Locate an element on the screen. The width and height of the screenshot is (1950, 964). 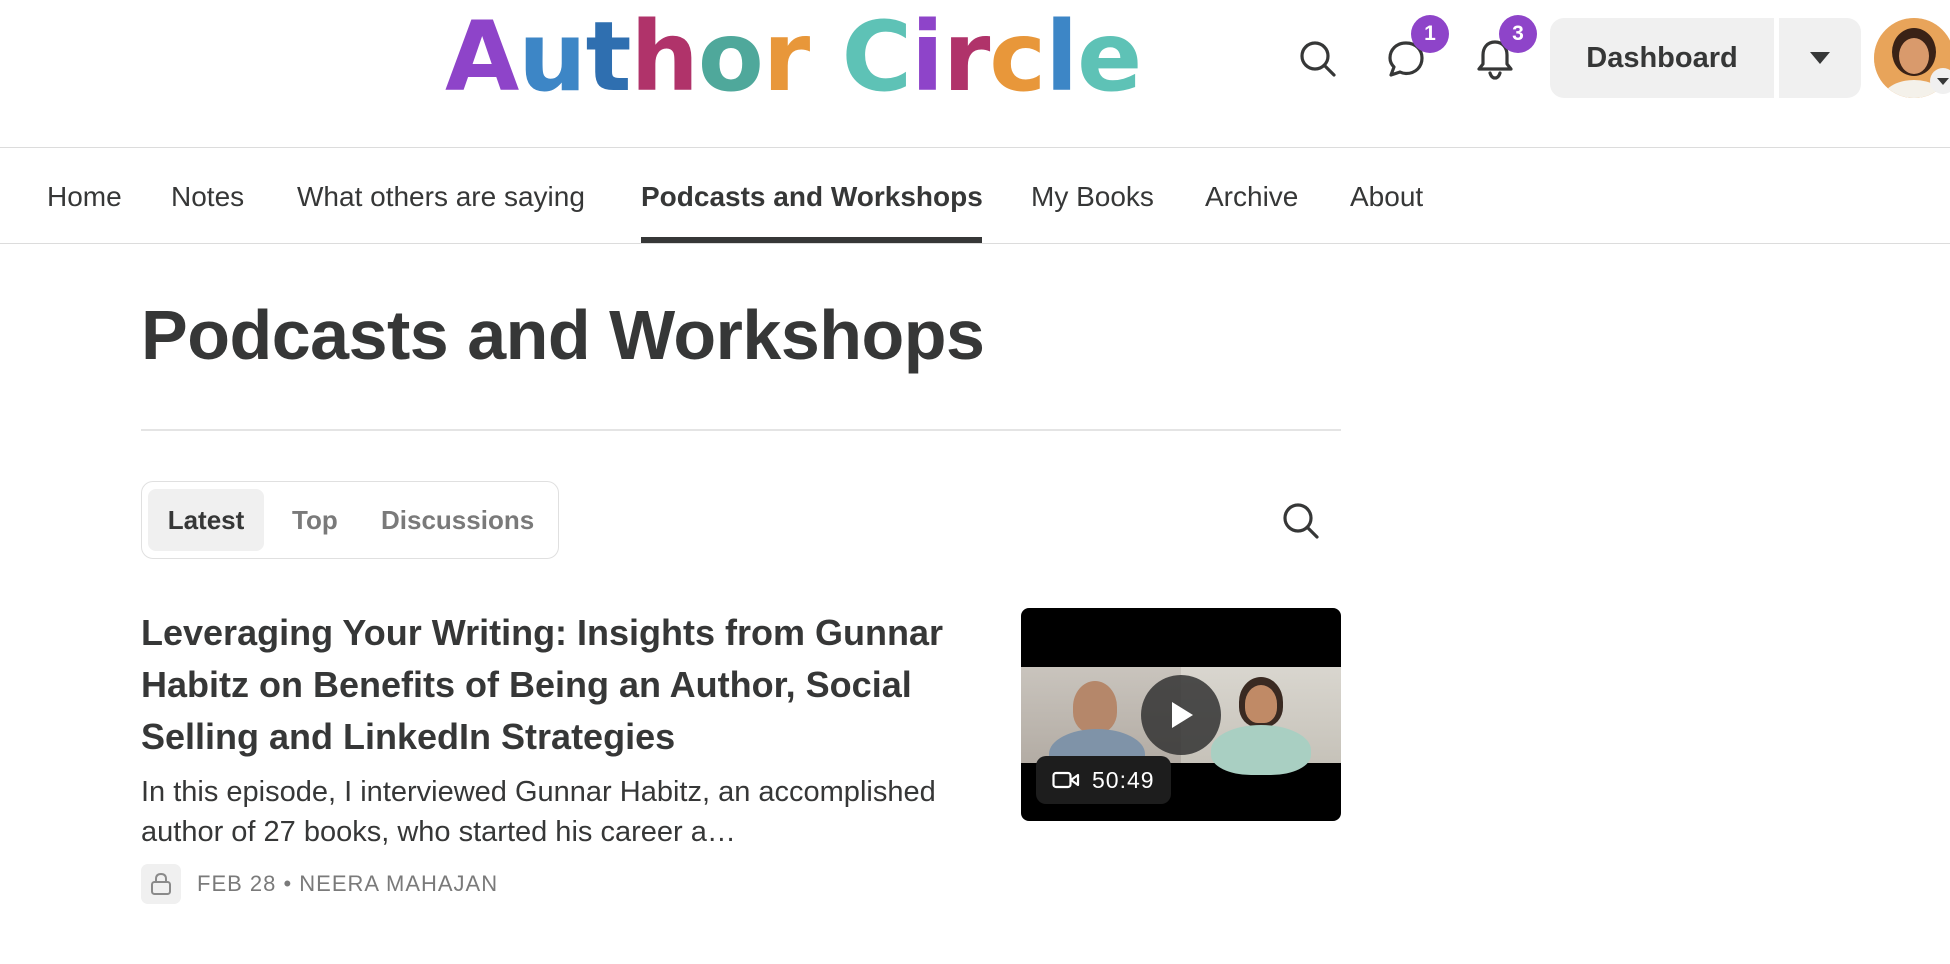
nav-item-what-others-are-saying: What others are saying is located at coordinates (441, 195).